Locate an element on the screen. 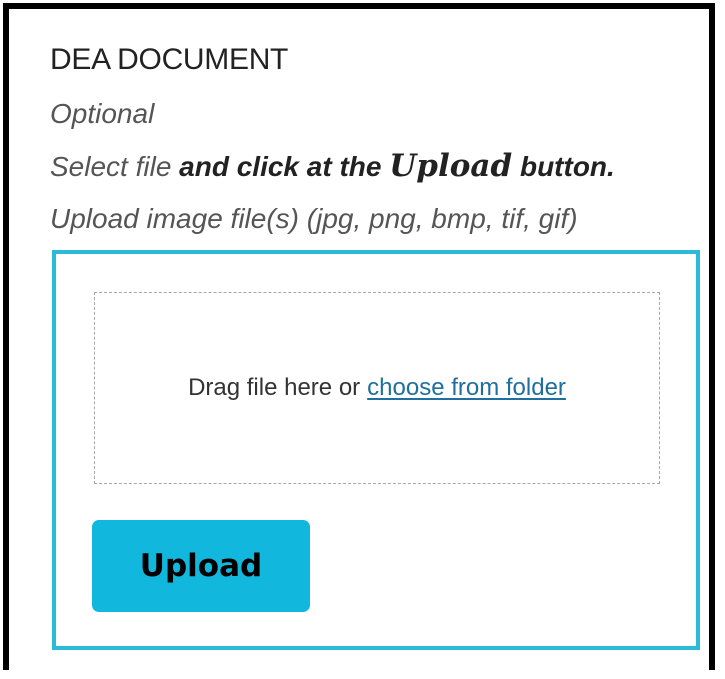  section-title: DEA DOCUMENT is located at coordinates (169, 59).